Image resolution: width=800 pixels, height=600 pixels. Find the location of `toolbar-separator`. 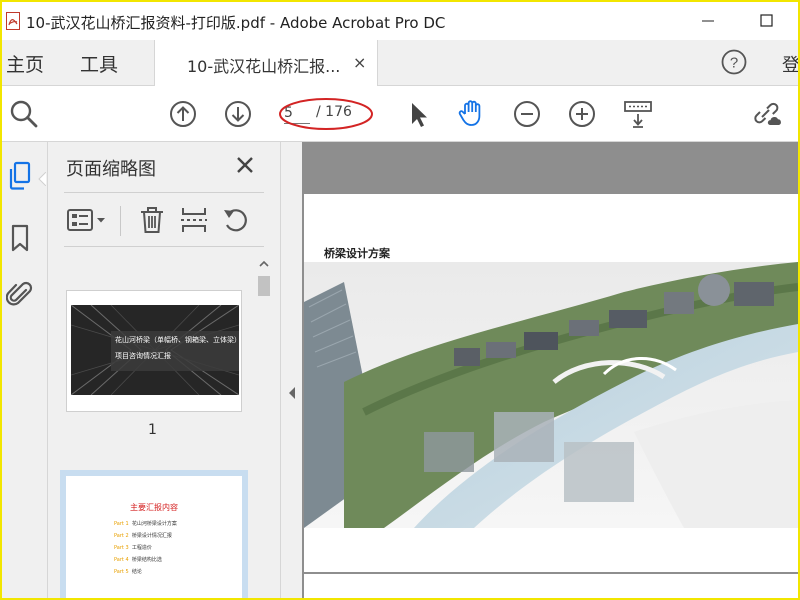

toolbar-separator is located at coordinates (120, 221).